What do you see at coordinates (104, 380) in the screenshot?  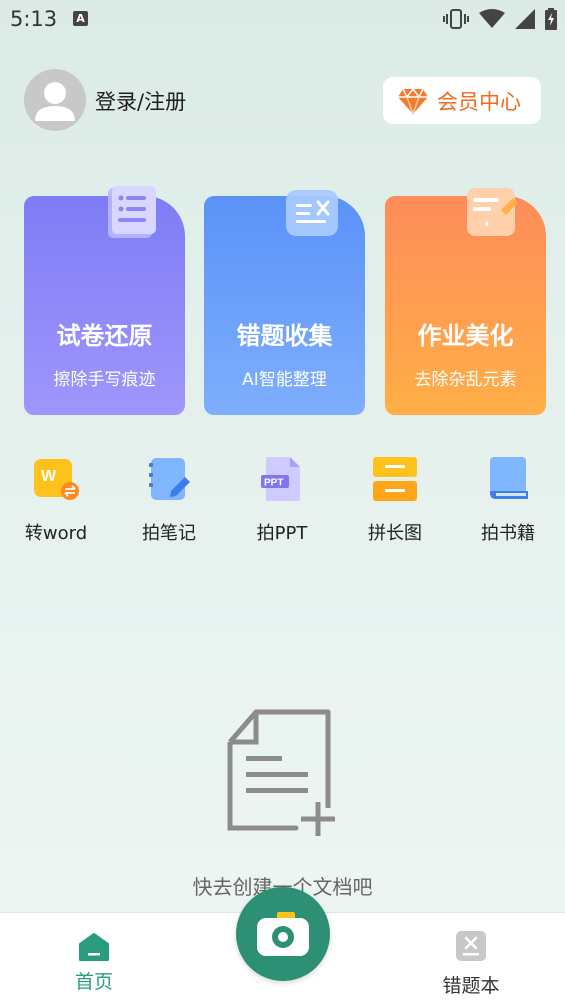 I see `card-subtitle: 擦除手写痕迹` at bounding box center [104, 380].